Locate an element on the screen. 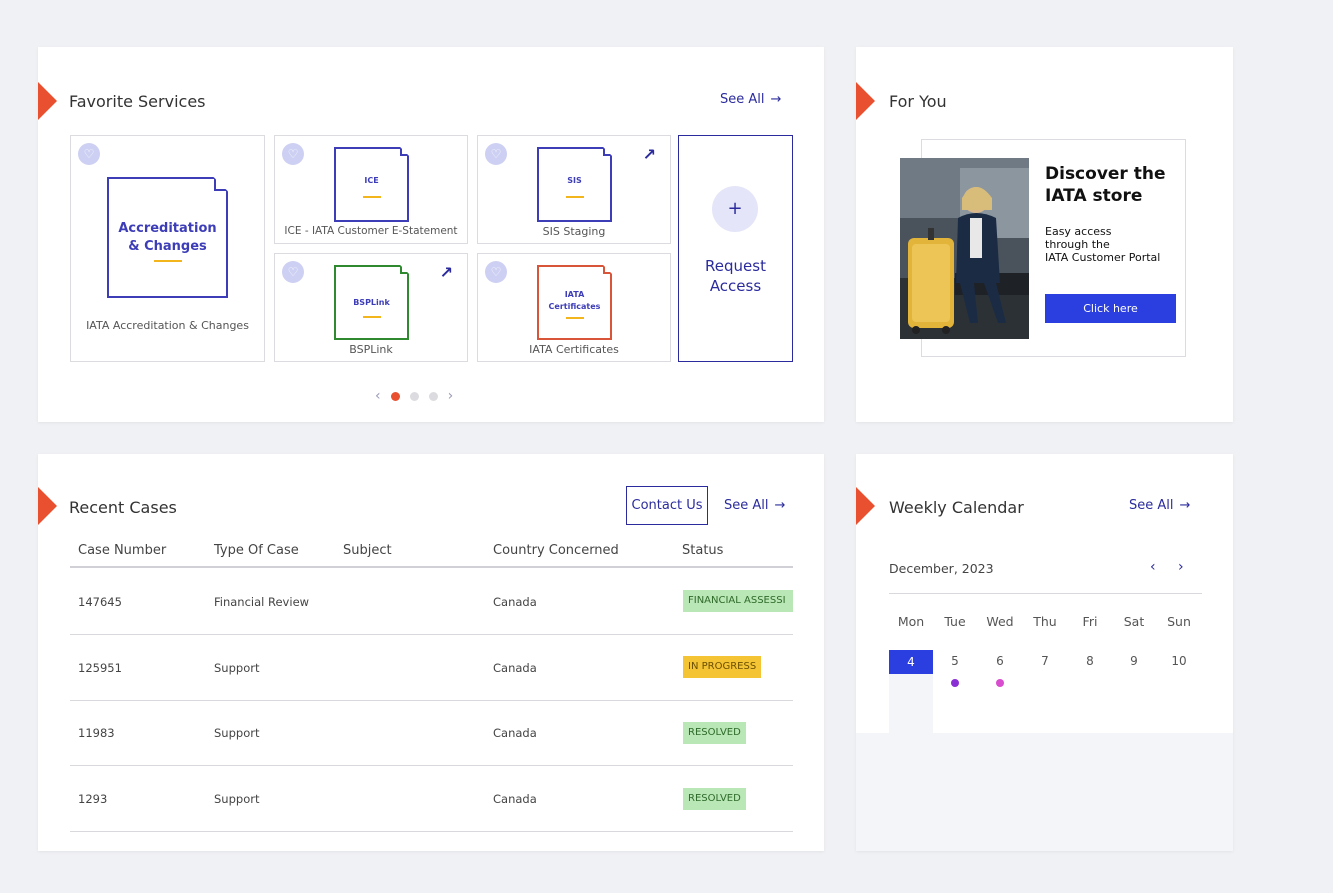 The image size is (1333, 893). request-access-button: + Request Access is located at coordinates (735, 248).